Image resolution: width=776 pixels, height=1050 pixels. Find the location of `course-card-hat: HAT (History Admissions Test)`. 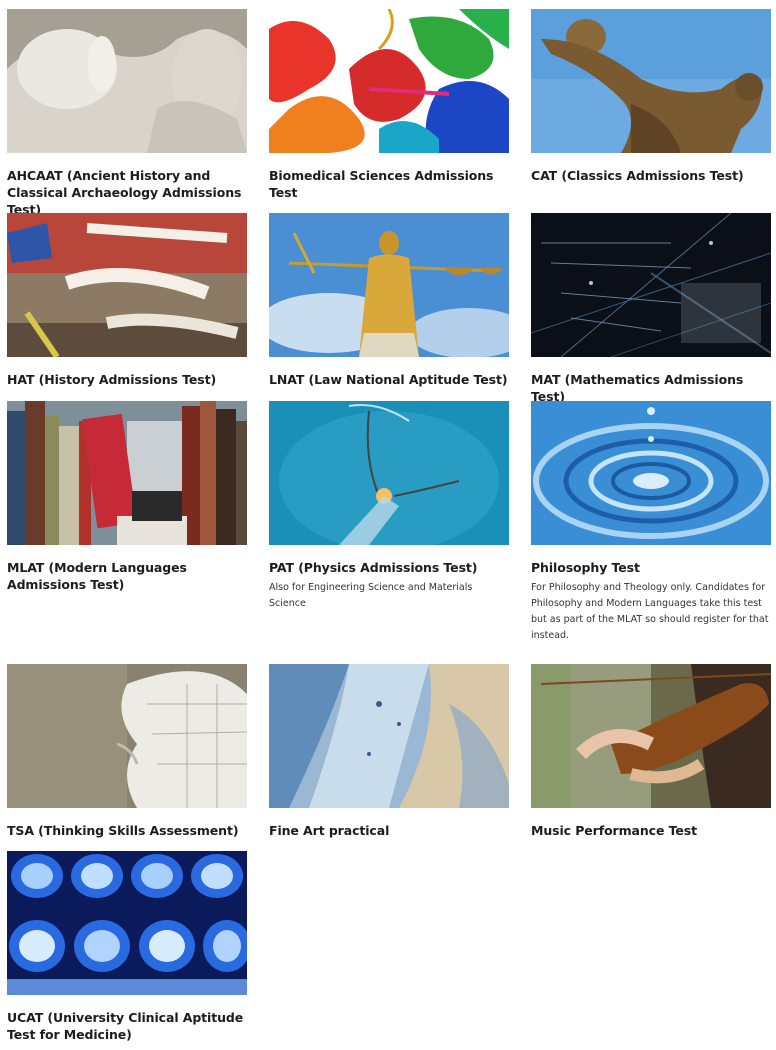

course-card-hat: HAT (History Admissions Test) is located at coordinates (127, 300).